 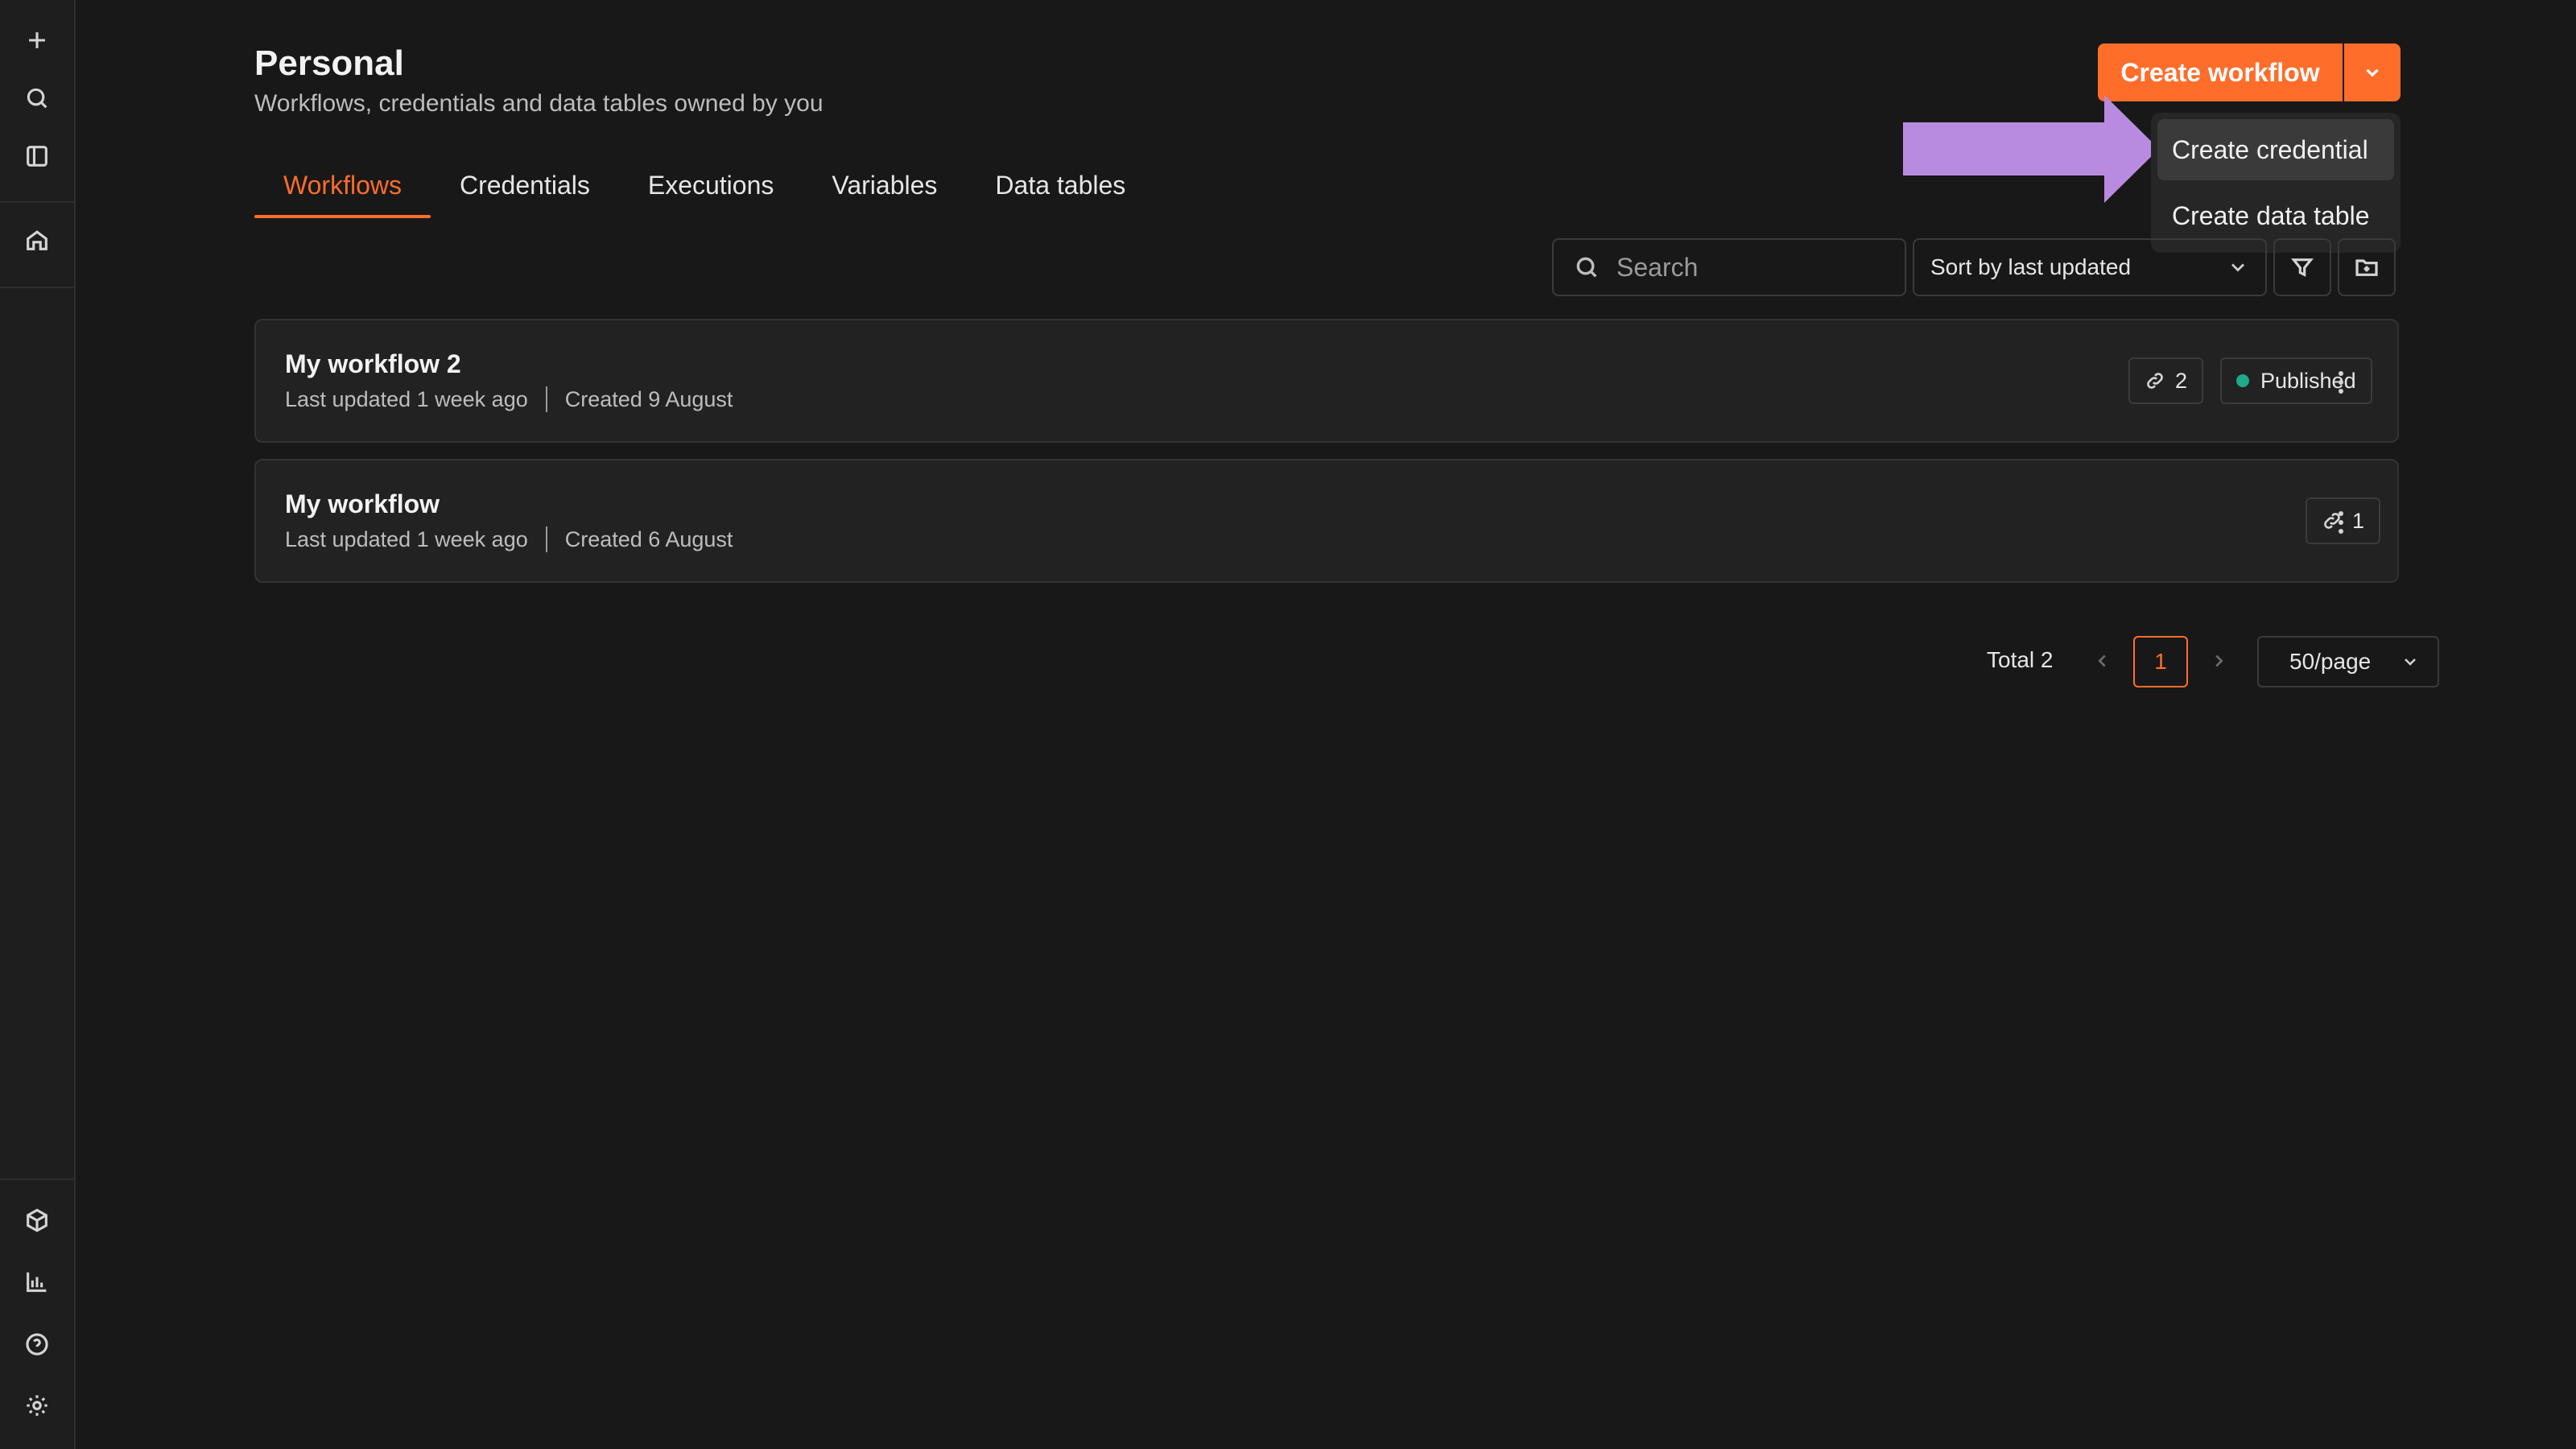 What do you see at coordinates (525, 191) in the screenshot?
I see `tab-credentials: Credentials` at bounding box center [525, 191].